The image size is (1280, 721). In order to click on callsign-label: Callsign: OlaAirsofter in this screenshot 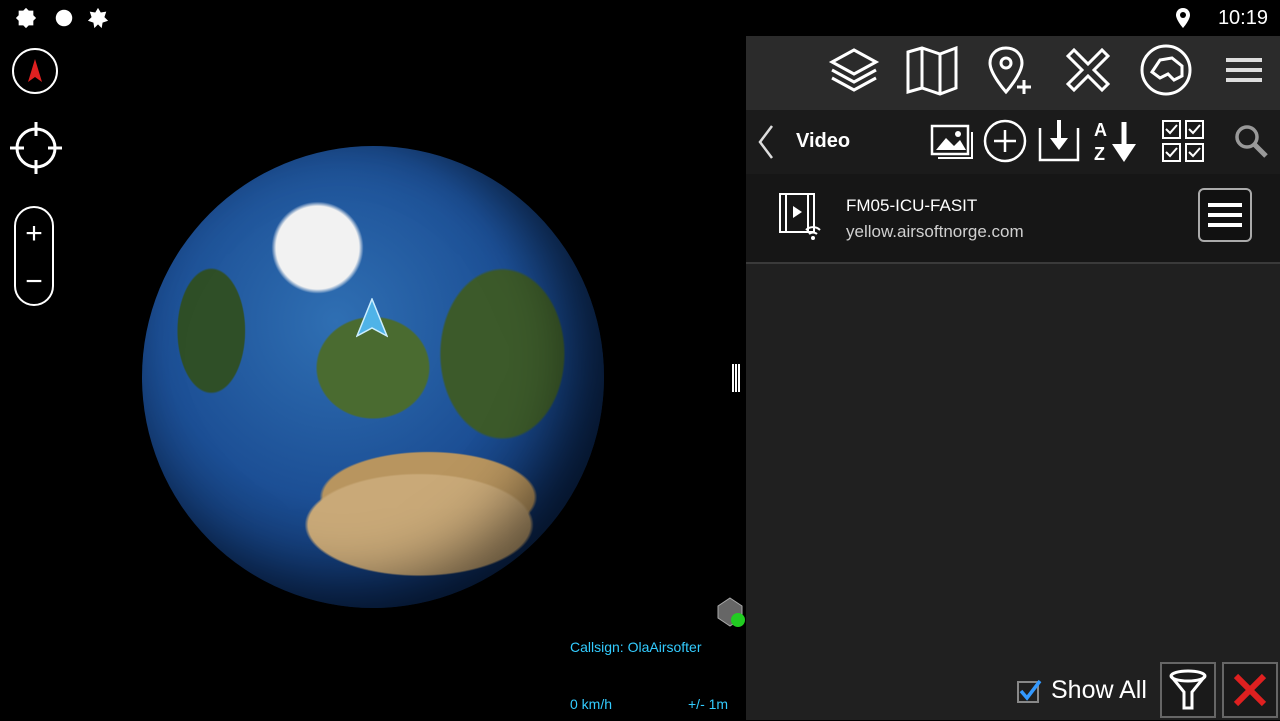, I will do `click(636, 647)`.